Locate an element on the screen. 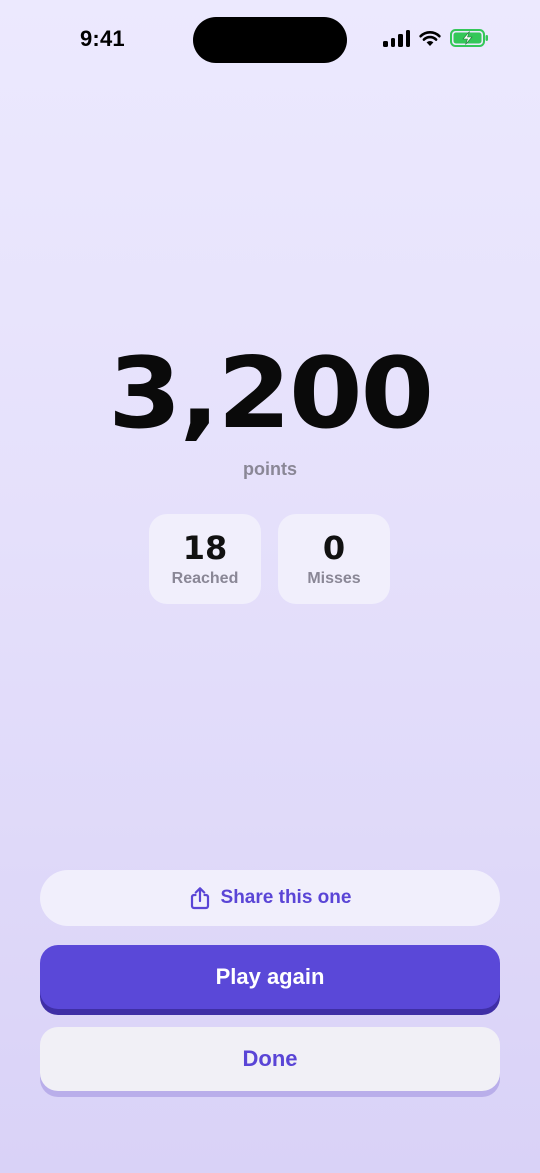 This screenshot has height=1173, width=540. share-button-label: Share this one is located at coordinates (286, 897).